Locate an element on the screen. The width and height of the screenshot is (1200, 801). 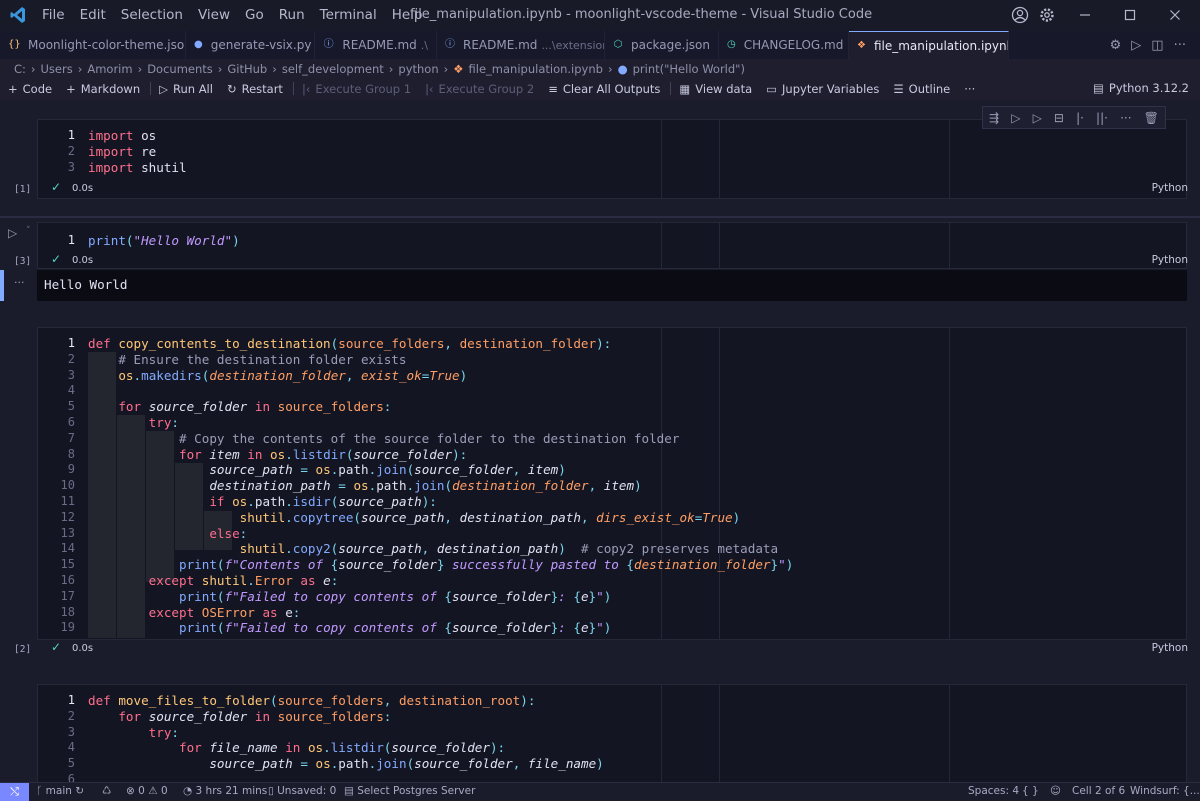
tab-changelog: ◷ CHANGELOG.md is located at coordinates (784, 45).